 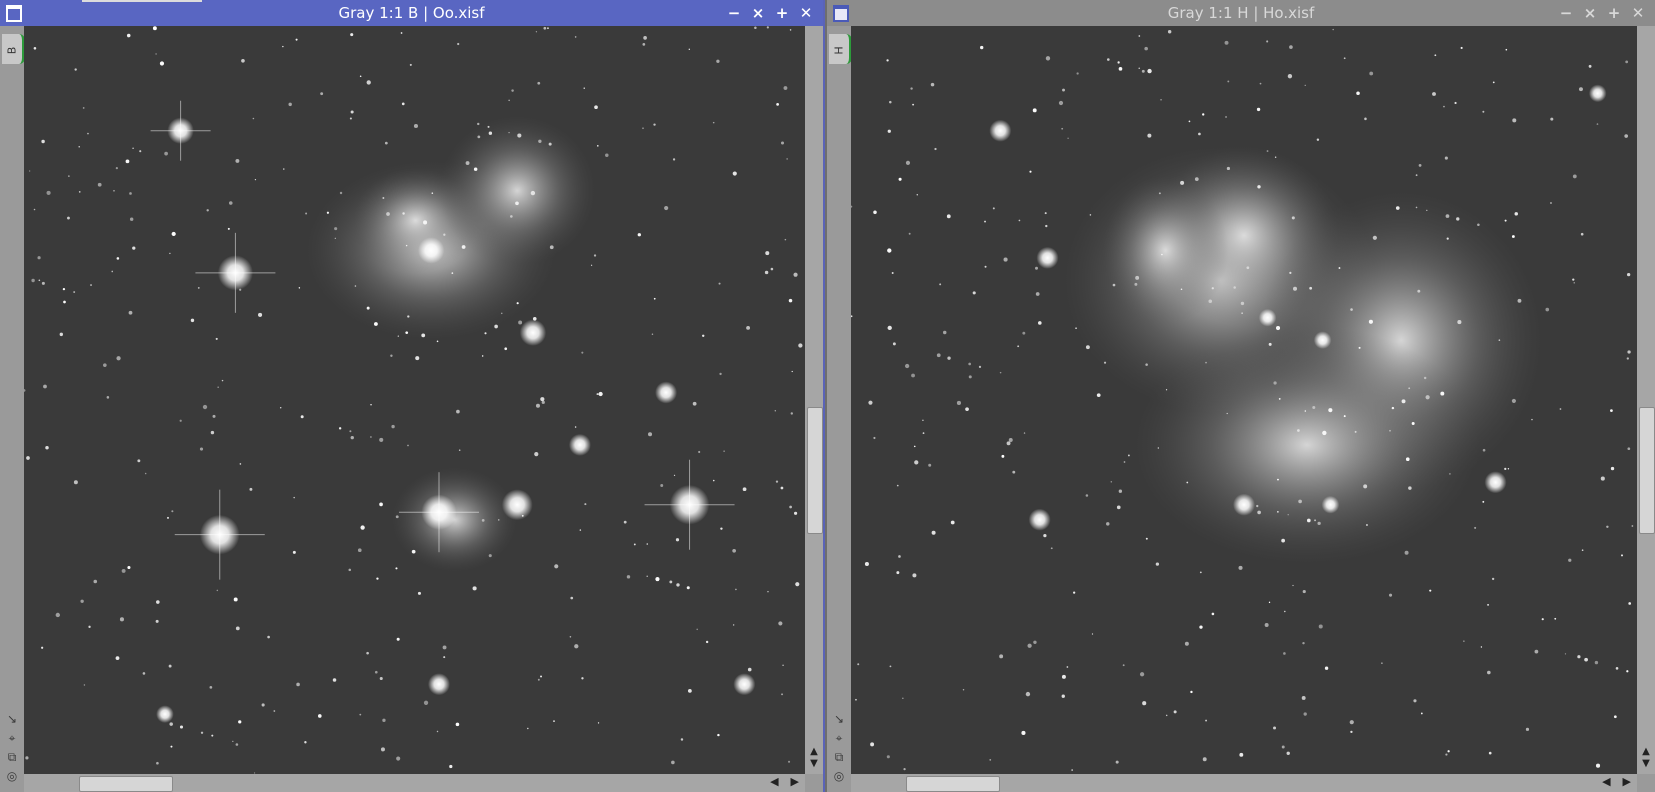 What do you see at coordinates (1241, 13) in the screenshot?
I see `window-titlebar: Gray 1:1 H | Ho.xisf − ⨯ + ✕` at bounding box center [1241, 13].